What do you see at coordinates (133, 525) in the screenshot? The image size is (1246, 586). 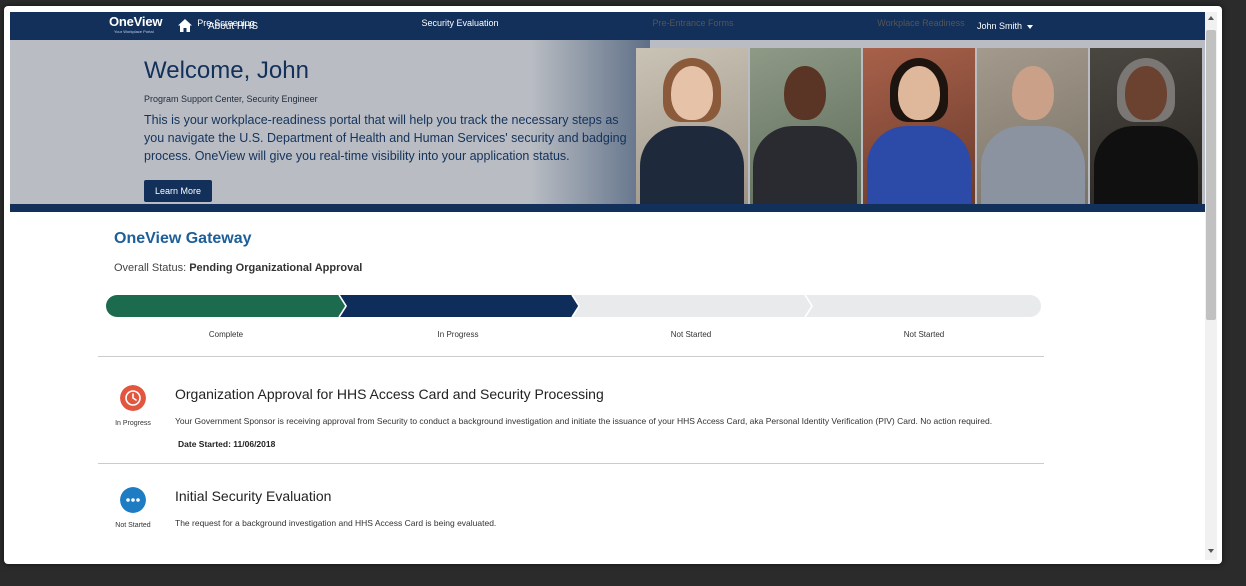 I see `item-status: Not Started` at bounding box center [133, 525].